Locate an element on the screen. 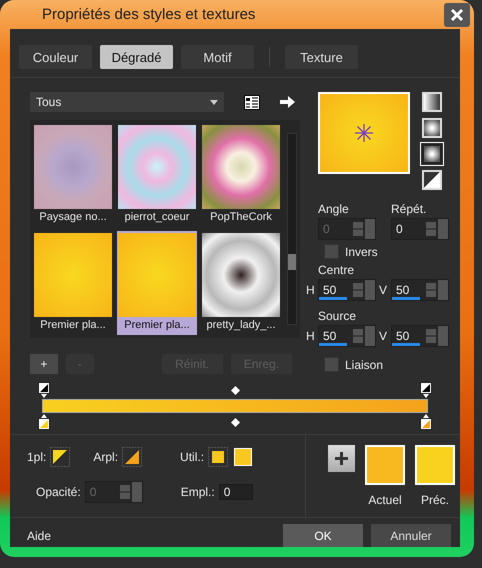 Image resolution: width=482 pixels, height=568 pixels. list-view-icon is located at coordinates (252, 102).